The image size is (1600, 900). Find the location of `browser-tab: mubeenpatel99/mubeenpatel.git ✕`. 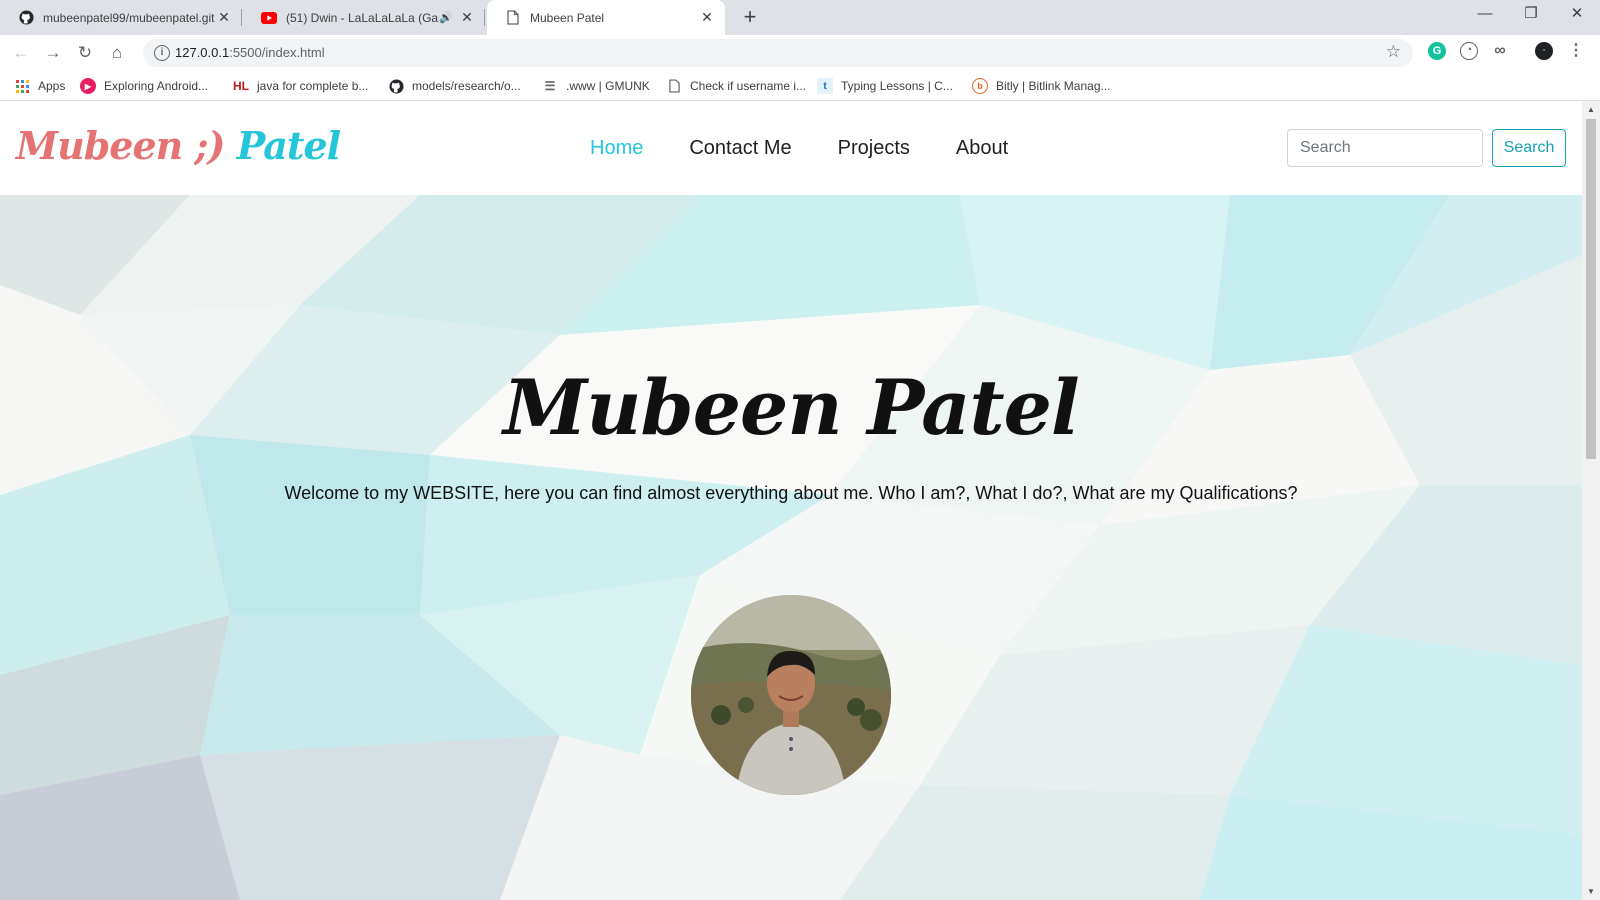

browser-tab: mubeenpatel99/mubeenpatel.git ✕ is located at coordinates (121, 17).